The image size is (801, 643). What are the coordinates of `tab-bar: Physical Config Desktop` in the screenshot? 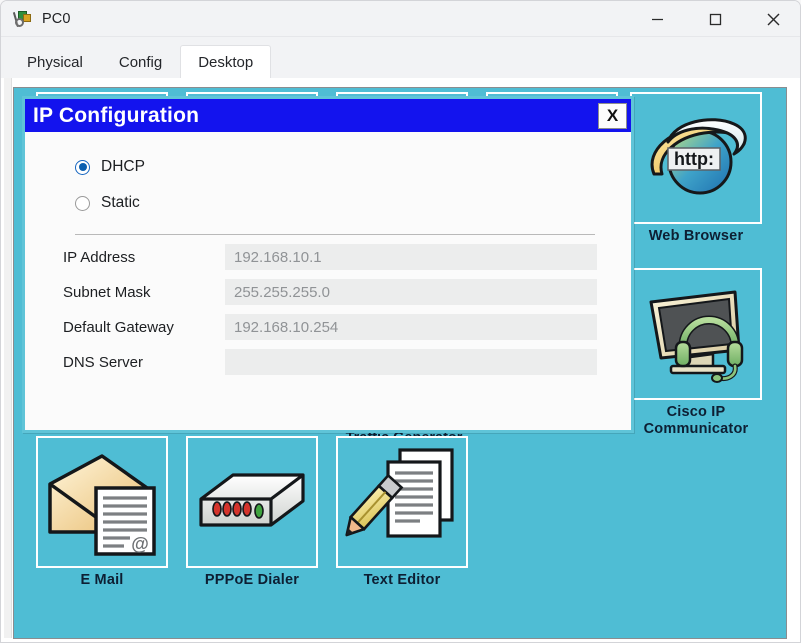 It's located at (400, 57).